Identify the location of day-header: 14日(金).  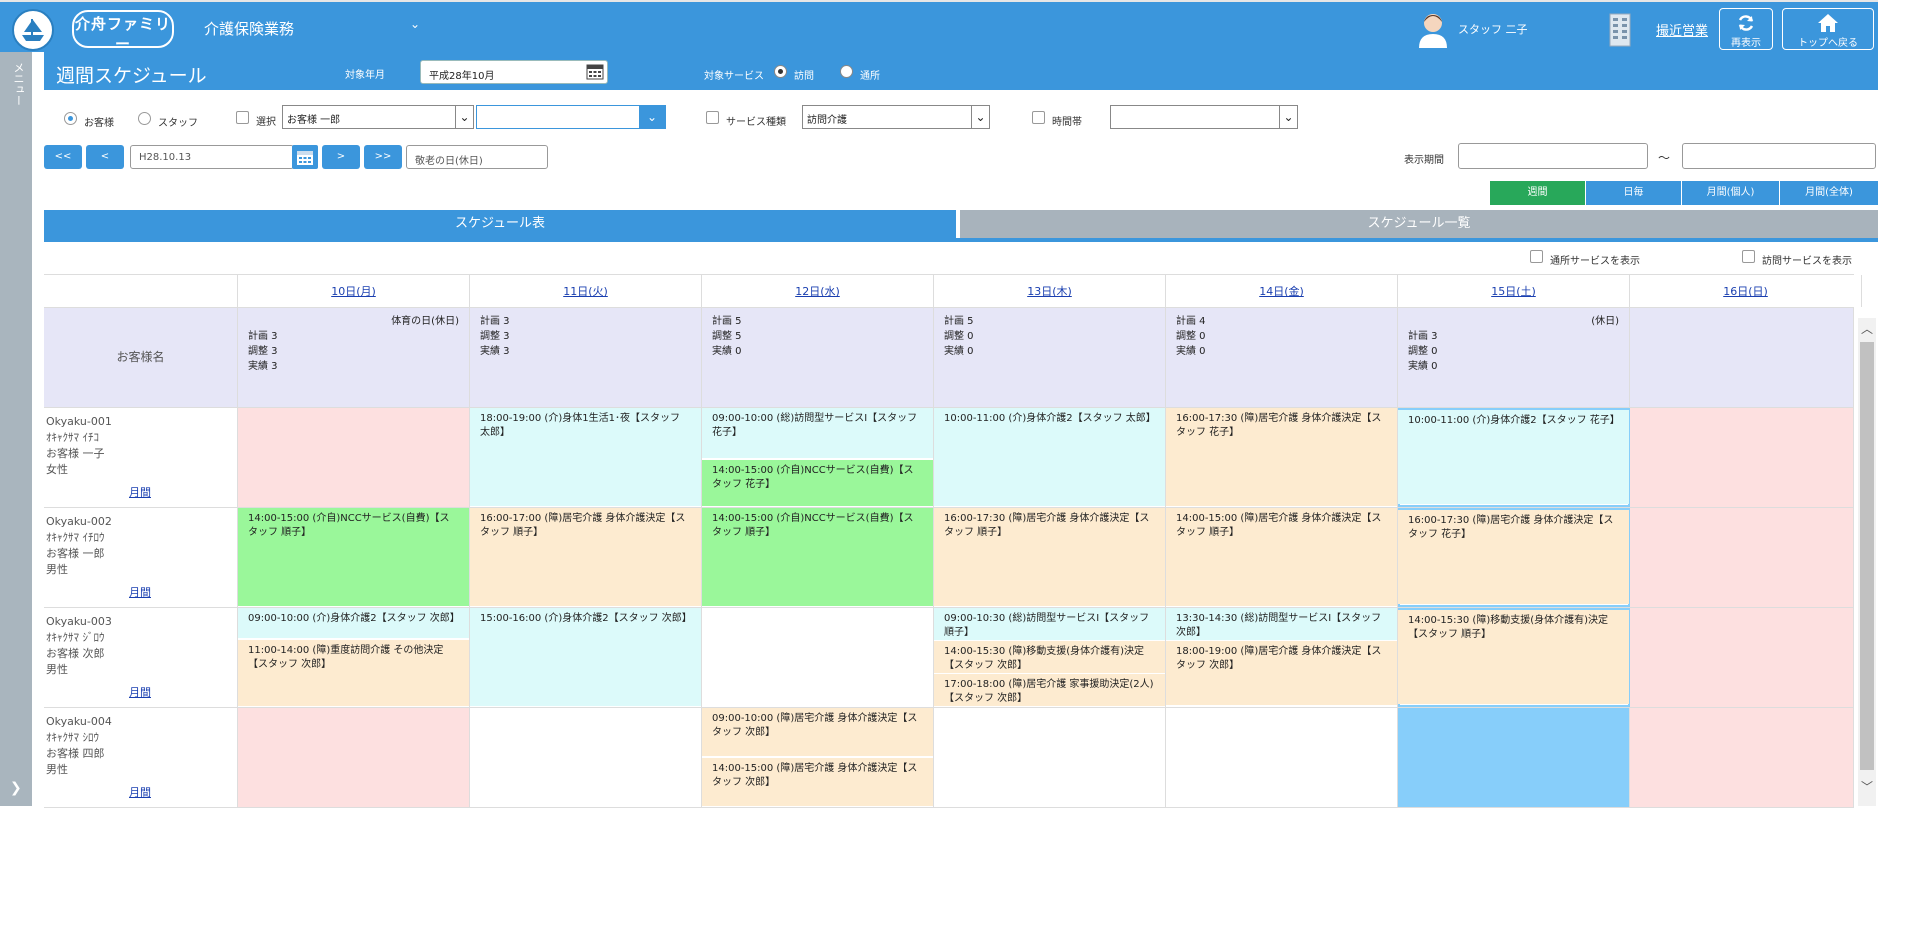
(1282, 291).